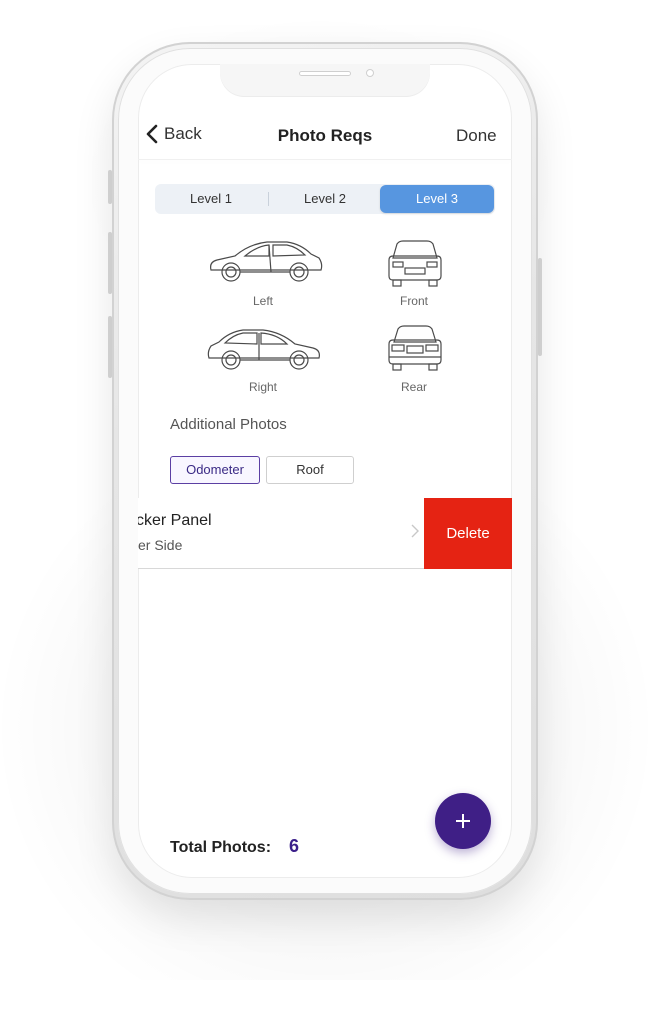  I want to click on tab-level-2: Level 2, so click(325, 199).